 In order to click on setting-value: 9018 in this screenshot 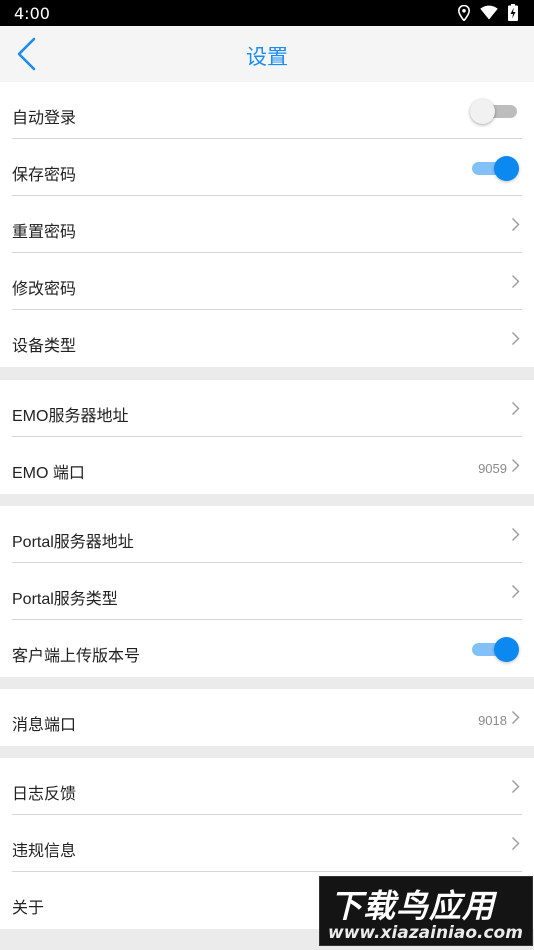, I will do `click(492, 720)`.